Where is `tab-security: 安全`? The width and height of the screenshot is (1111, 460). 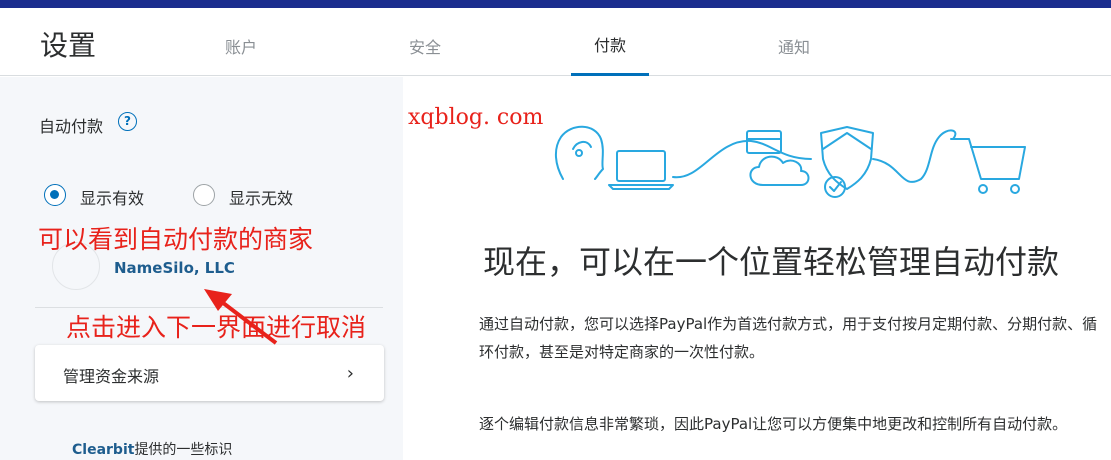 tab-security: 安全 is located at coordinates (425, 46).